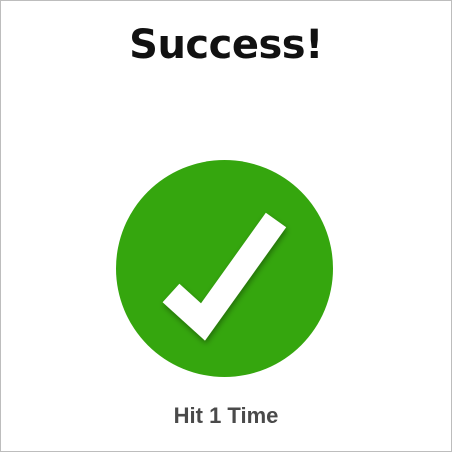 The image size is (452, 452). Describe the element at coordinates (226, 415) in the screenshot. I see `hit-count-label: Hit 1 Time` at that location.